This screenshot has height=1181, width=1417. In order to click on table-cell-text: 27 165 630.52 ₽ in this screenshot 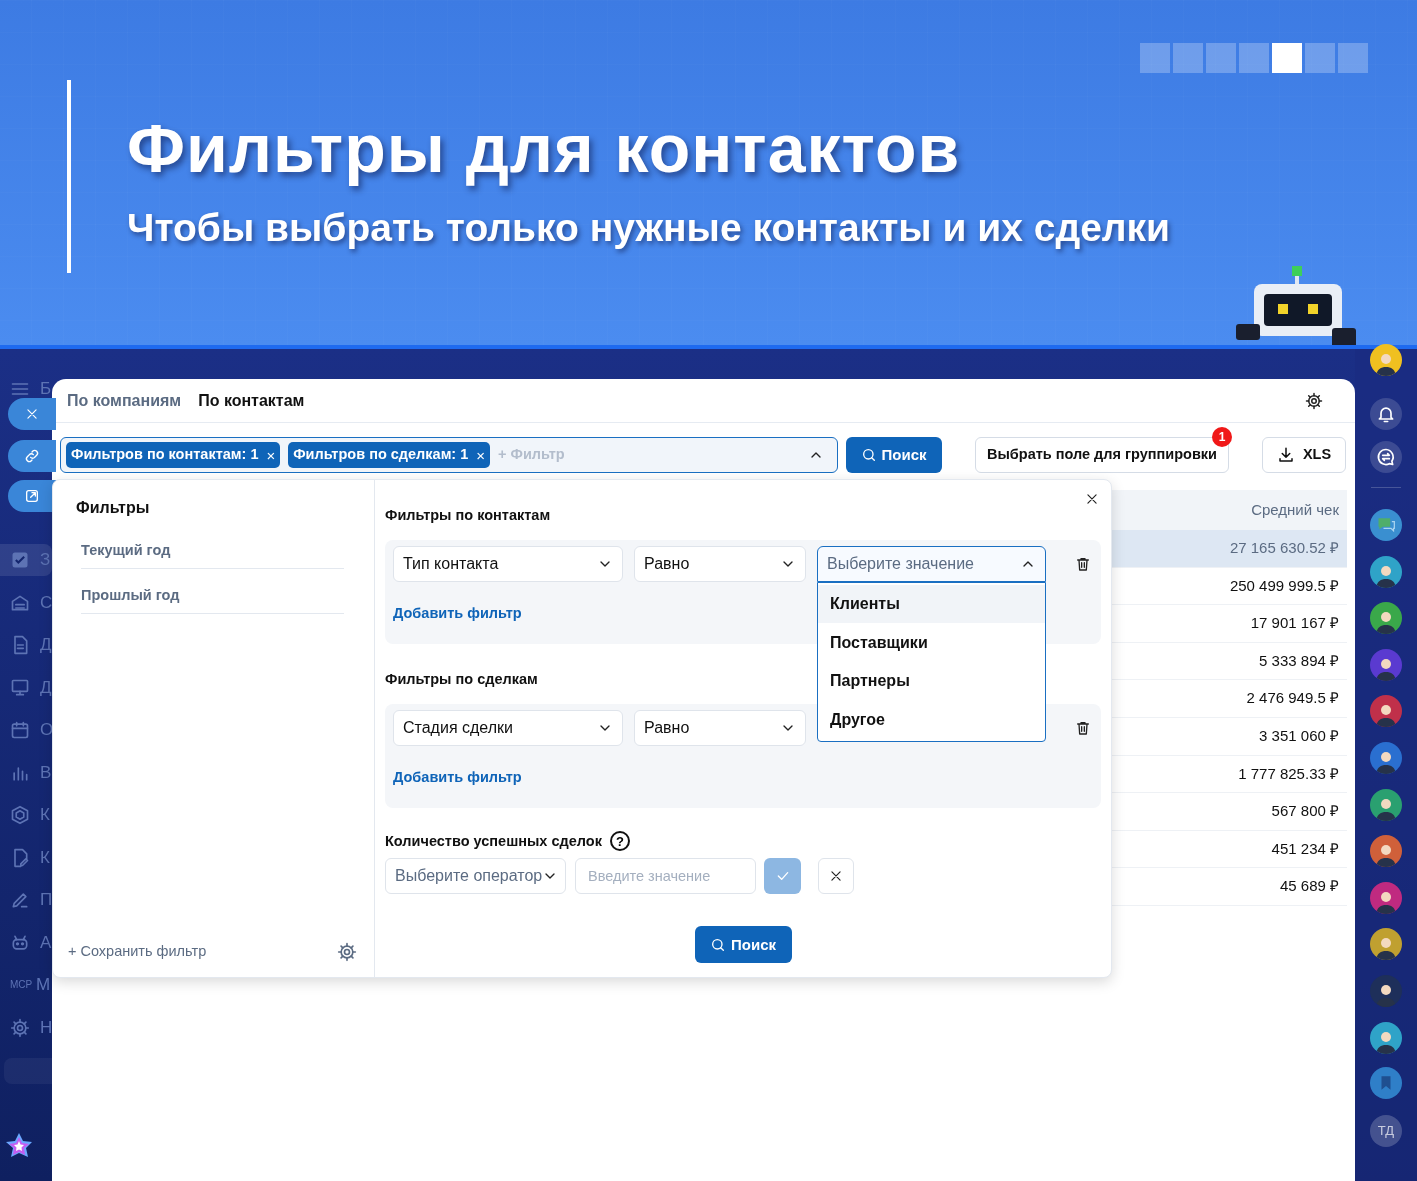, I will do `click(1284, 548)`.